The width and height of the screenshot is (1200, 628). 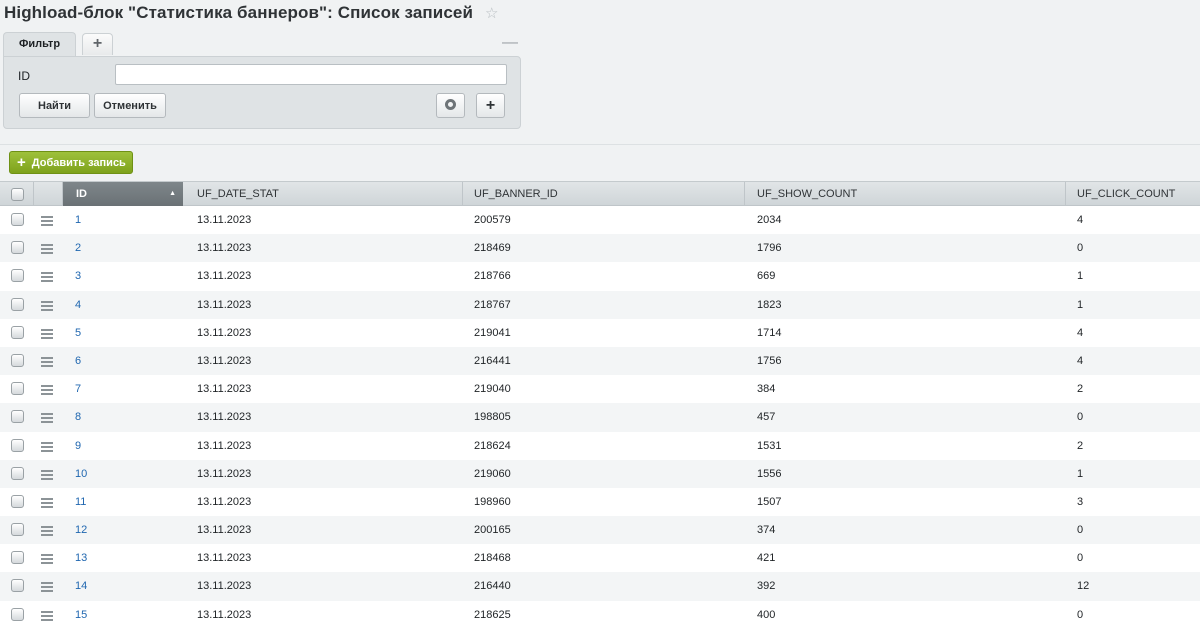 I want to click on filter-settings-button, so click(x=450, y=105).